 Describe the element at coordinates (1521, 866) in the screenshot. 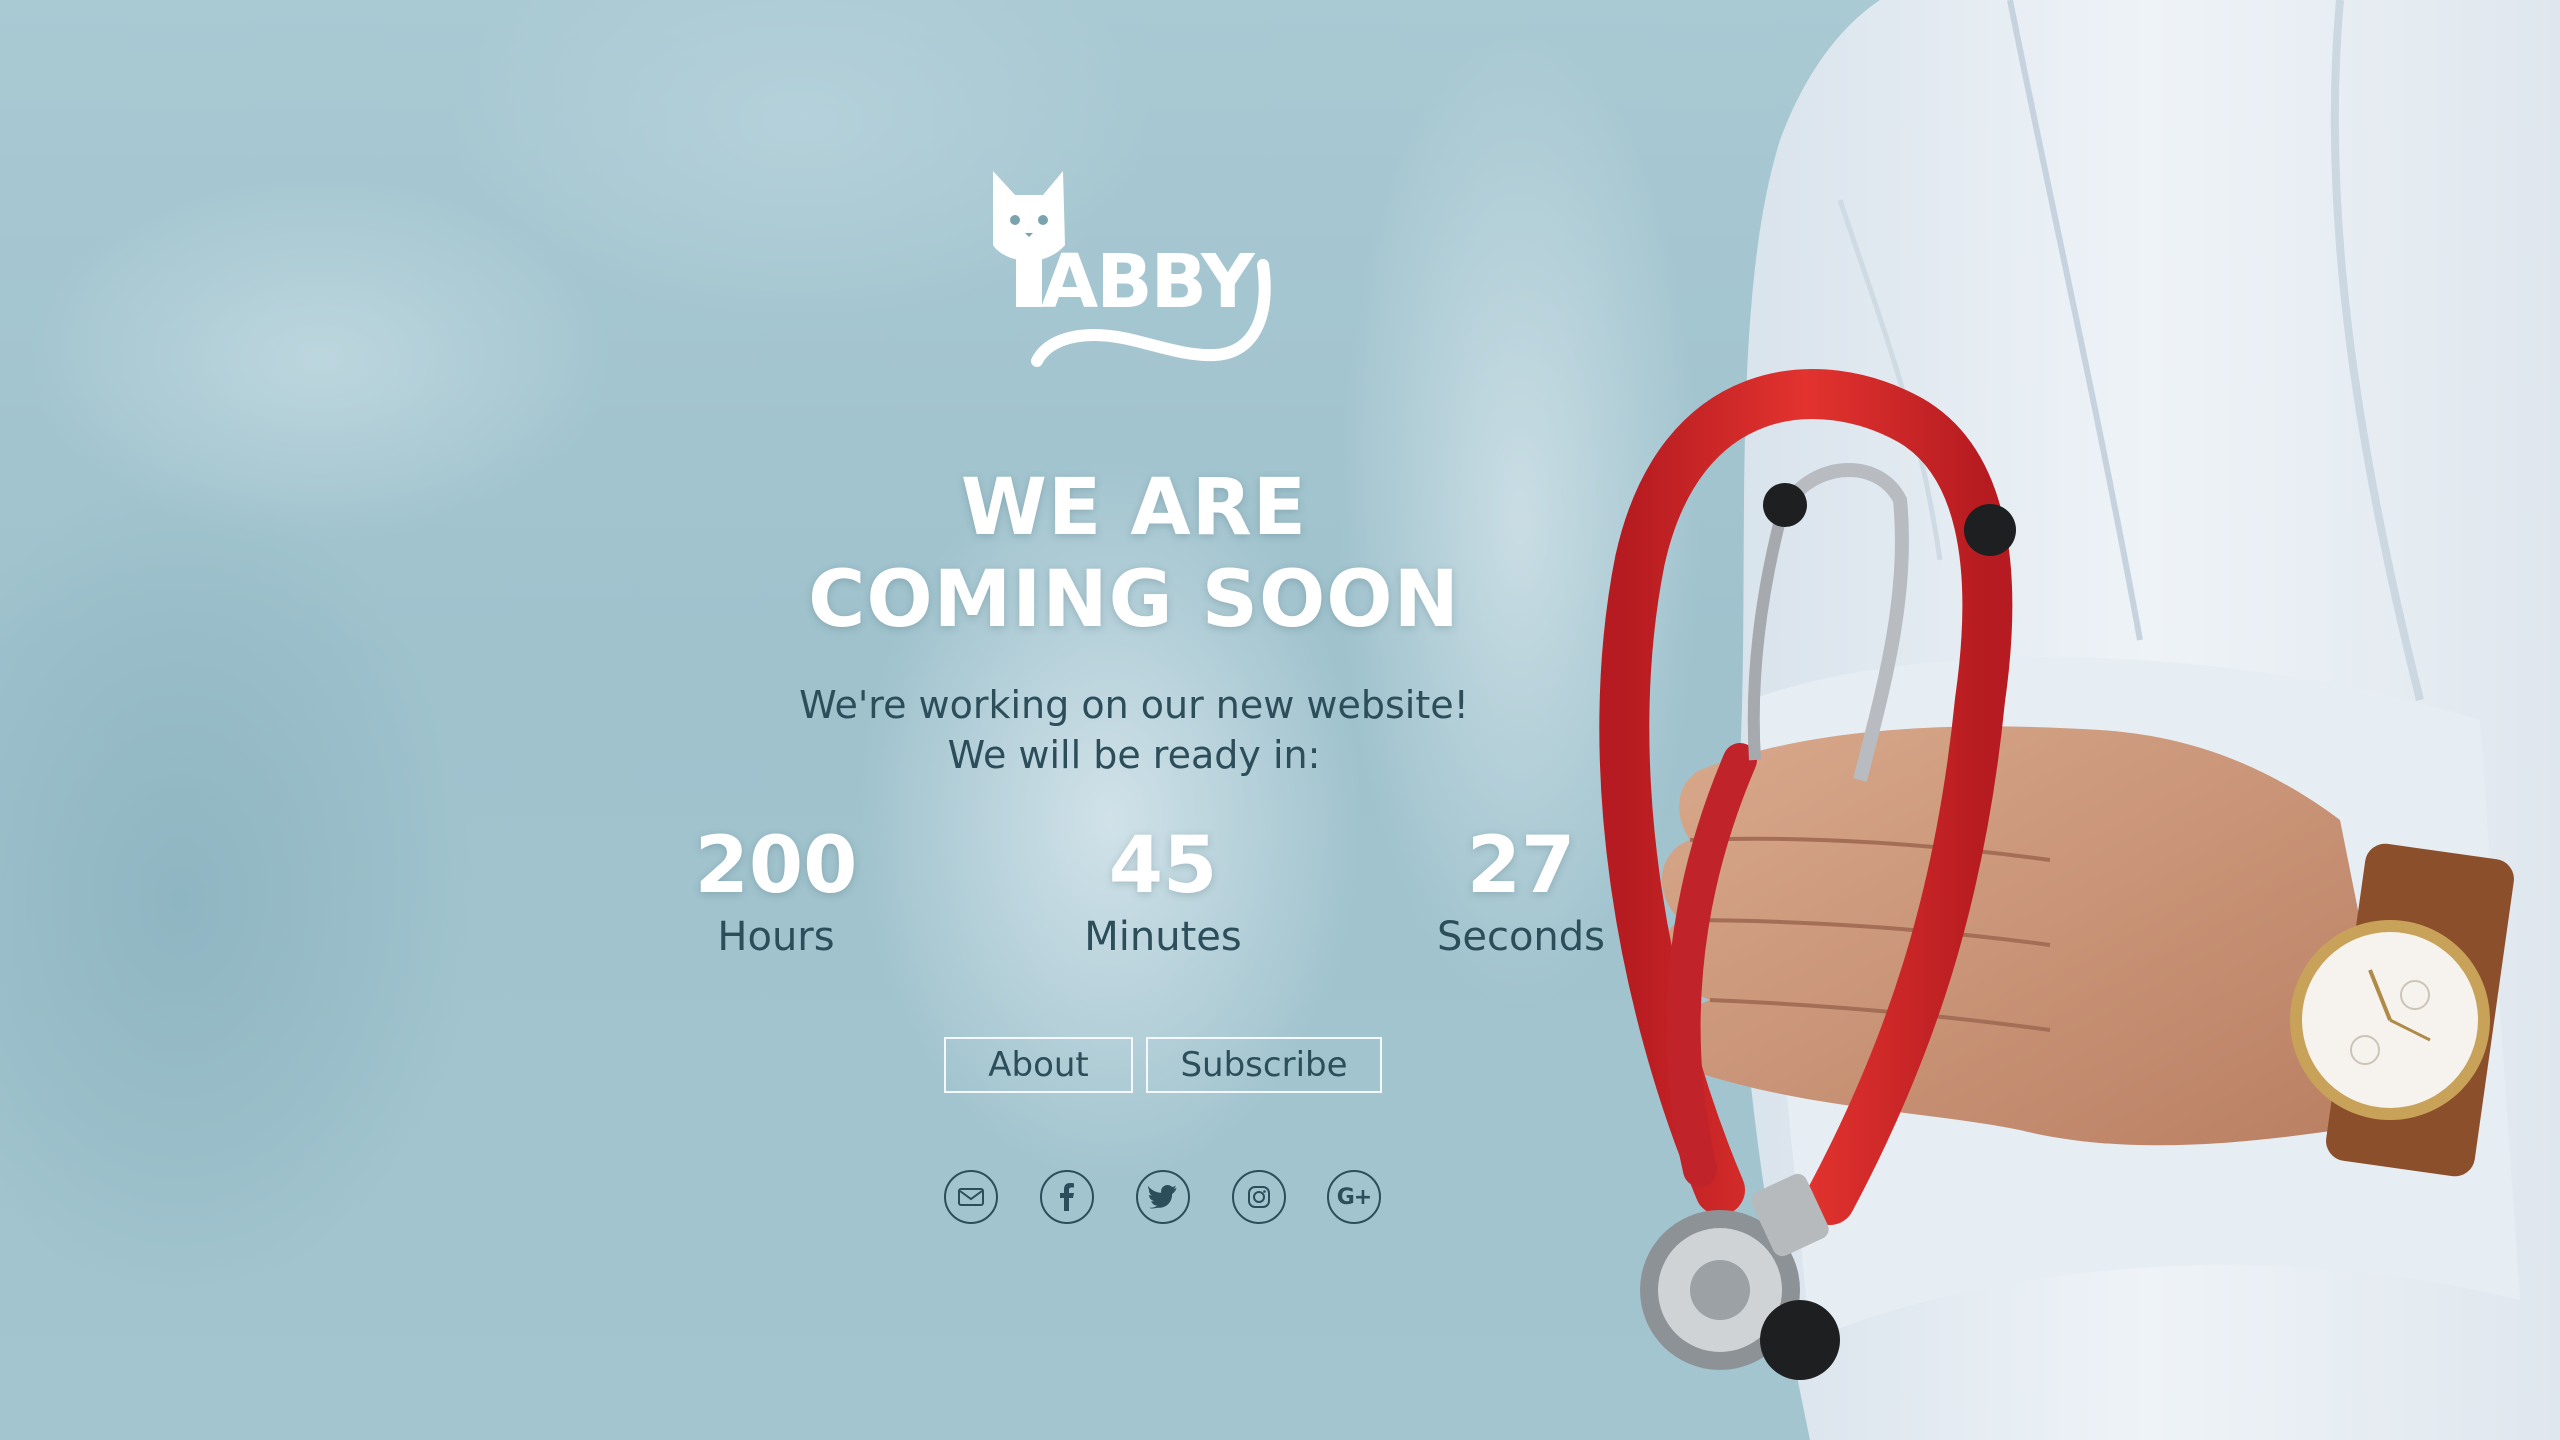

I see `seconds-value: 27` at that location.